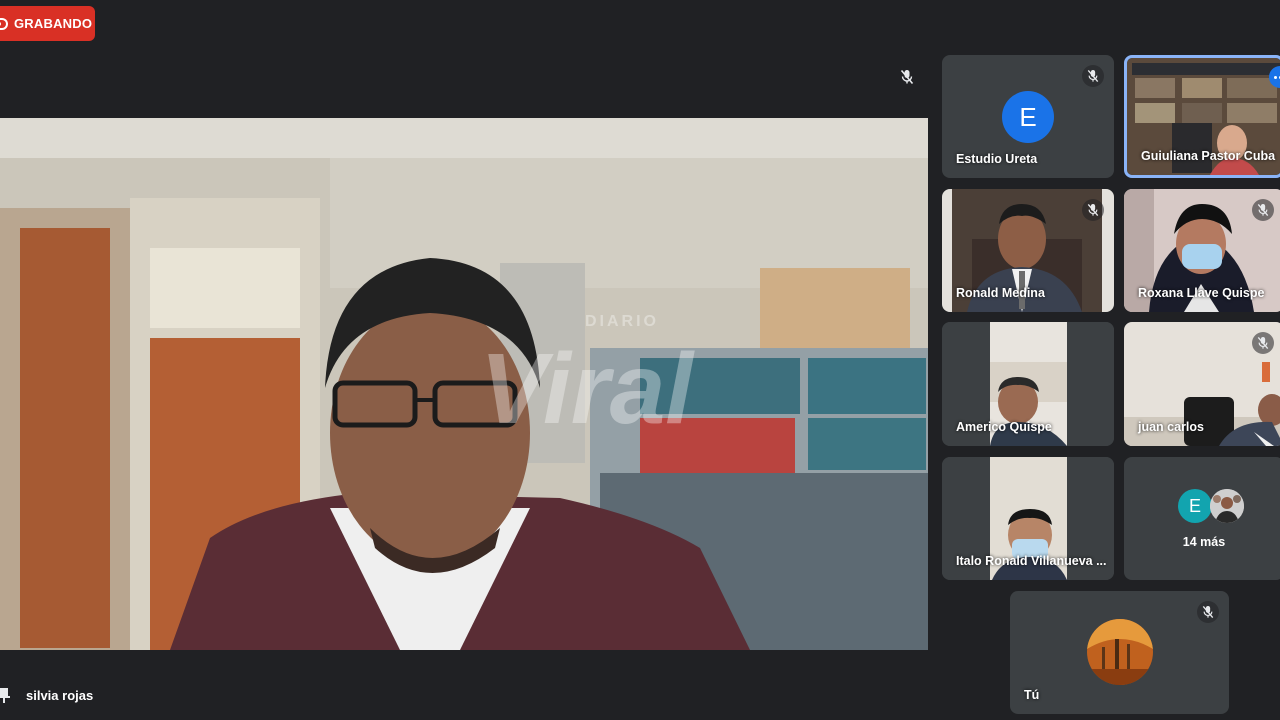 The image size is (1280, 720). I want to click on participant-name: Tú, so click(1032, 695).